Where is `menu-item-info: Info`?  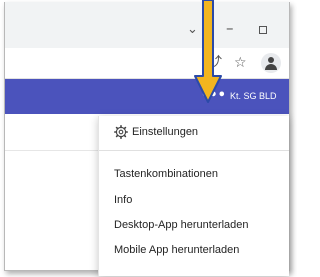 menu-item-info: Info is located at coordinates (194, 200).